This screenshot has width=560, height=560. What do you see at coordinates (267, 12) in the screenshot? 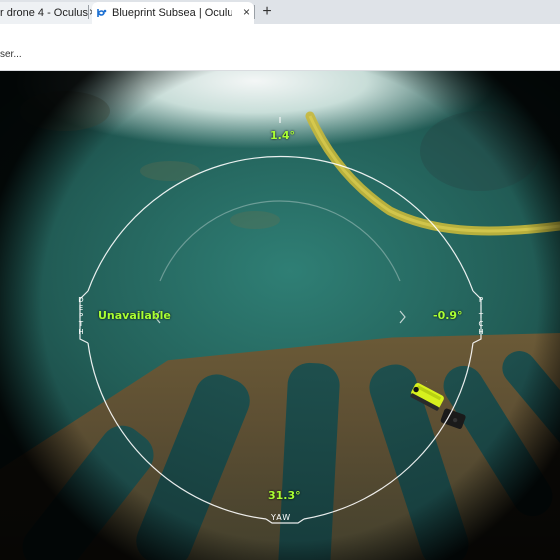
I see `new-tab-button: +` at bounding box center [267, 12].